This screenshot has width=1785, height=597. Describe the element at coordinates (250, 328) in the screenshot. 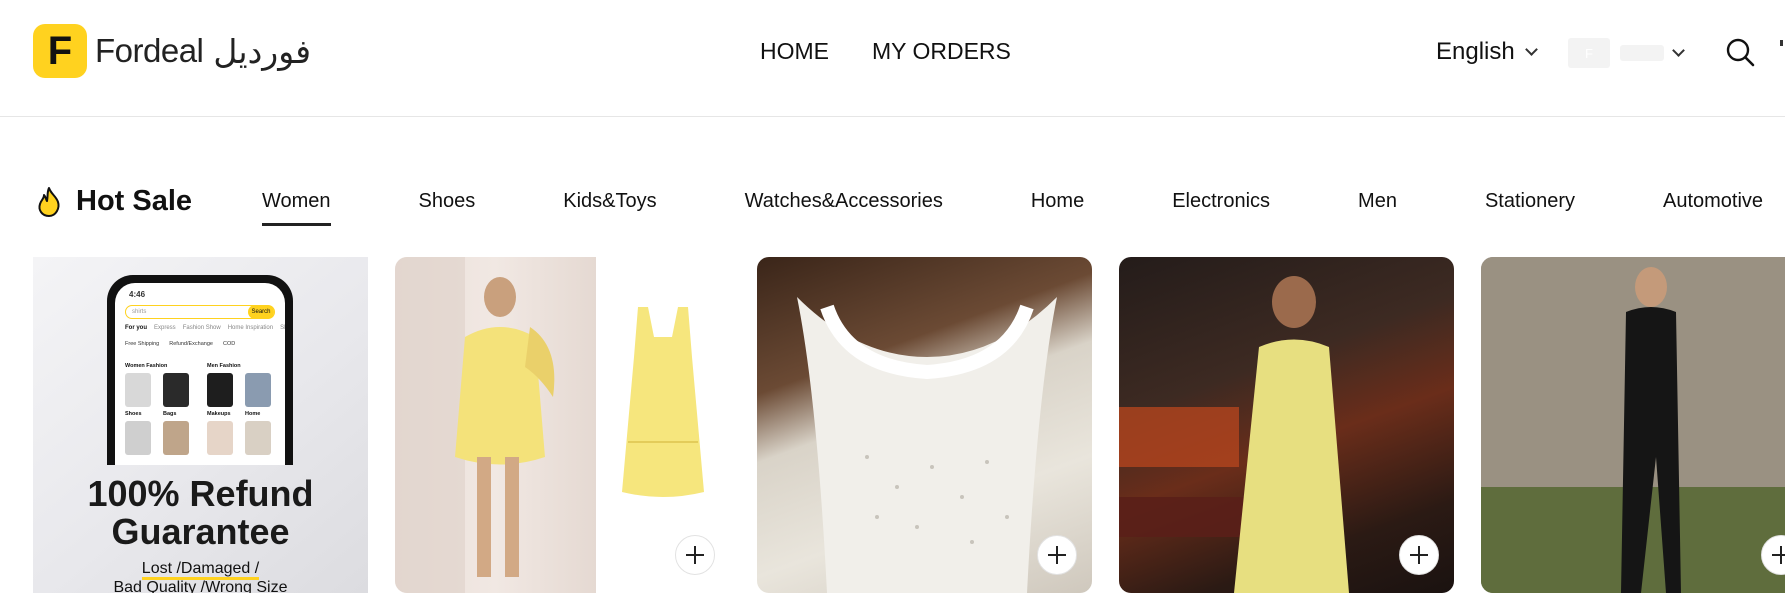

I see `phone-tab: Home Inspiration` at that location.